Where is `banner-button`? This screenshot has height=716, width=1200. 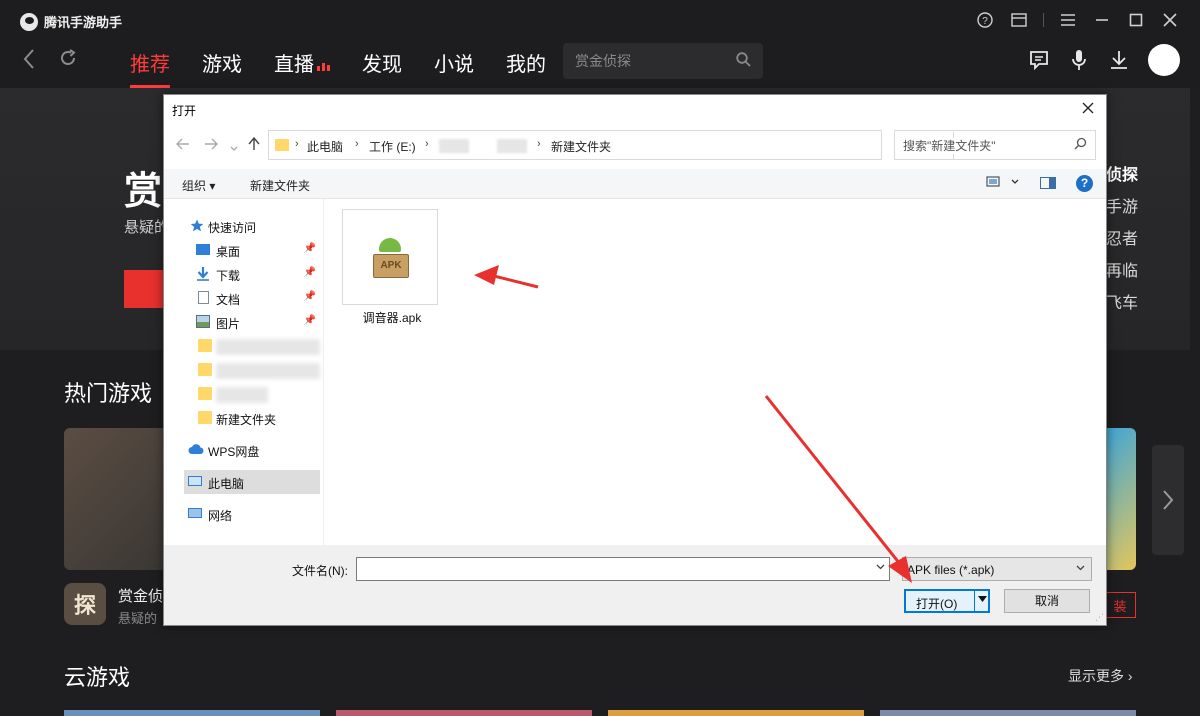 banner-button is located at coordinates (144, 289).